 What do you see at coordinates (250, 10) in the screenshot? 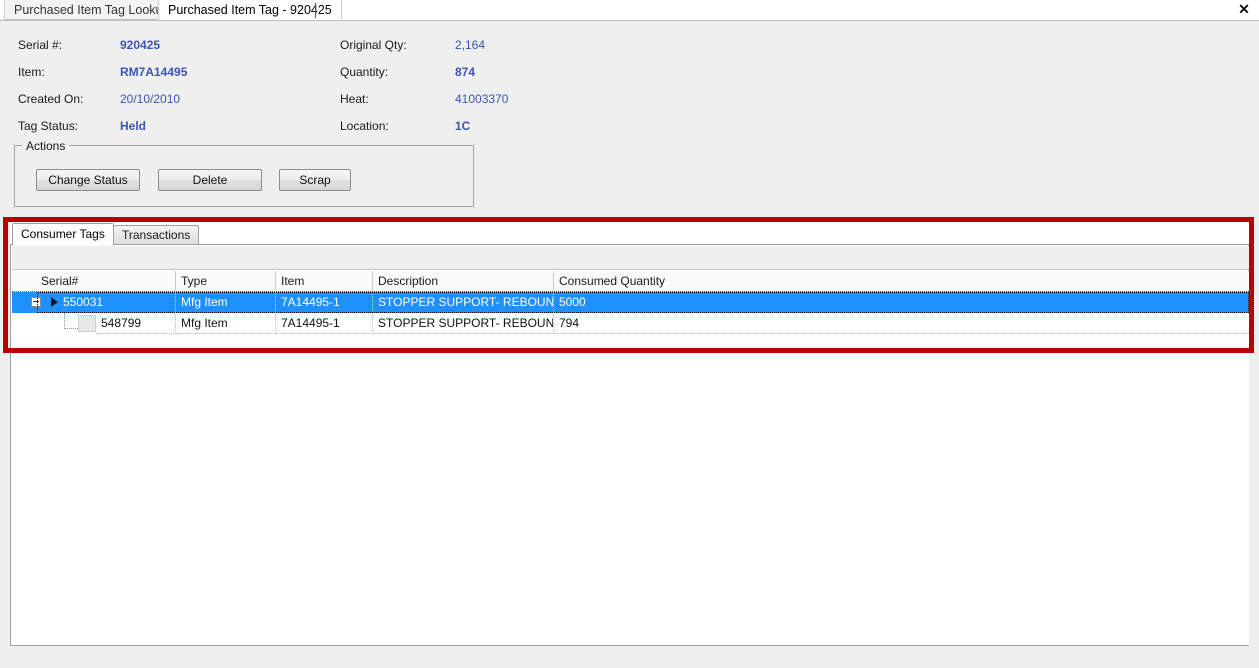
I see `document-tab-purchased-item-tag-label: Purchased Item Tag - 920425` at bounding box center [250, 10].